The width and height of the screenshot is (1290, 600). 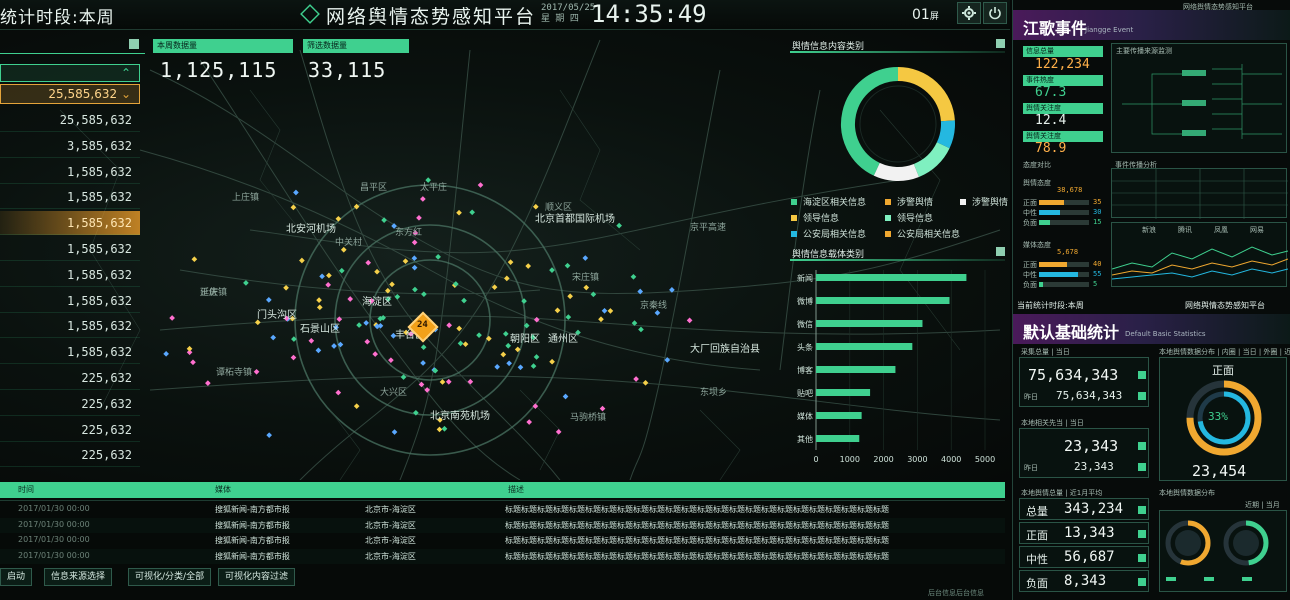 I want to click on place-label: 海淀区, so click(x=377, y=302).